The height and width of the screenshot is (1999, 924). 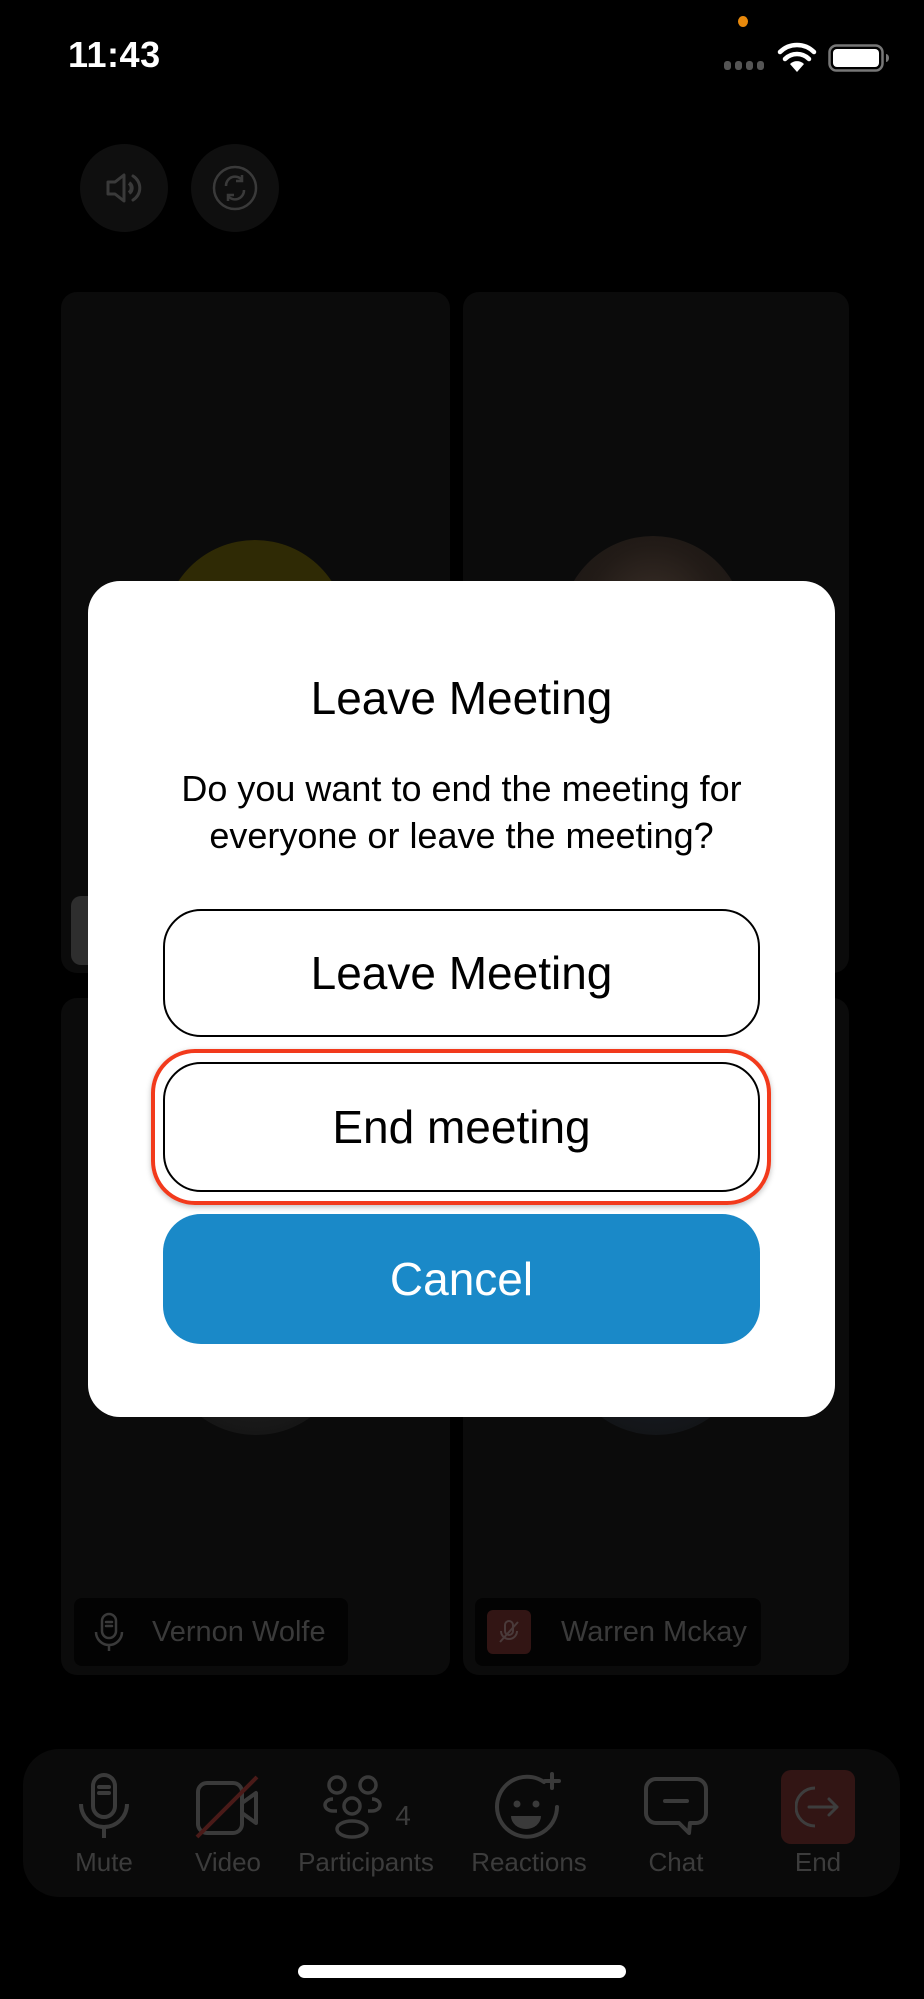 What do you see at coordinates (461, 698) in the screenshot?
I see `dialog-title: Leave Meeting` at bounding box center [461, 698].